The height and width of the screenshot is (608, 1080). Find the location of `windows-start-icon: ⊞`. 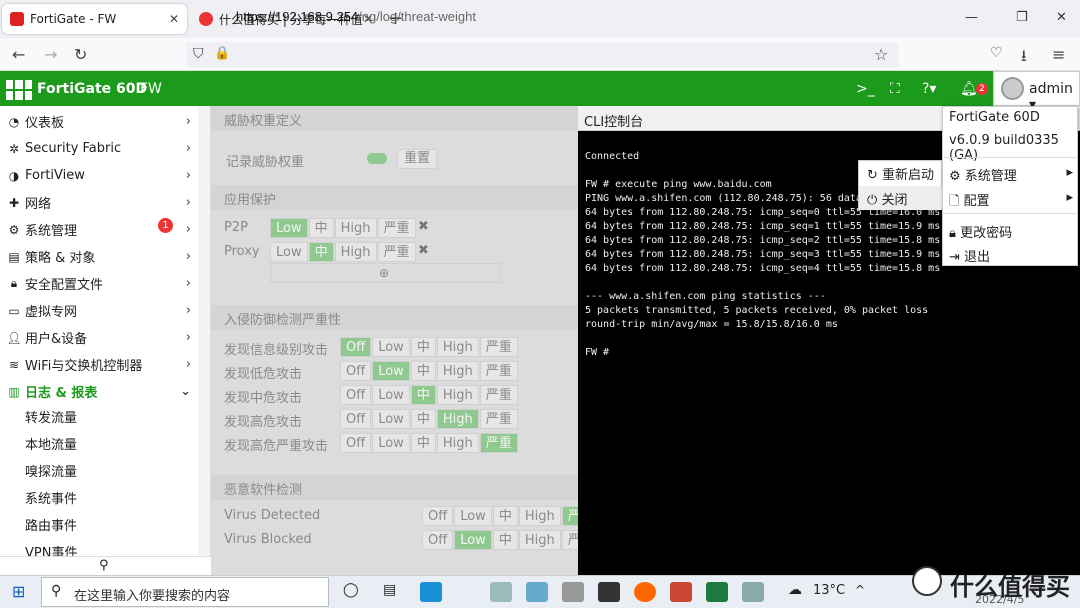

windows-start-icon: ⊞ is located at coordinates (18, 591).